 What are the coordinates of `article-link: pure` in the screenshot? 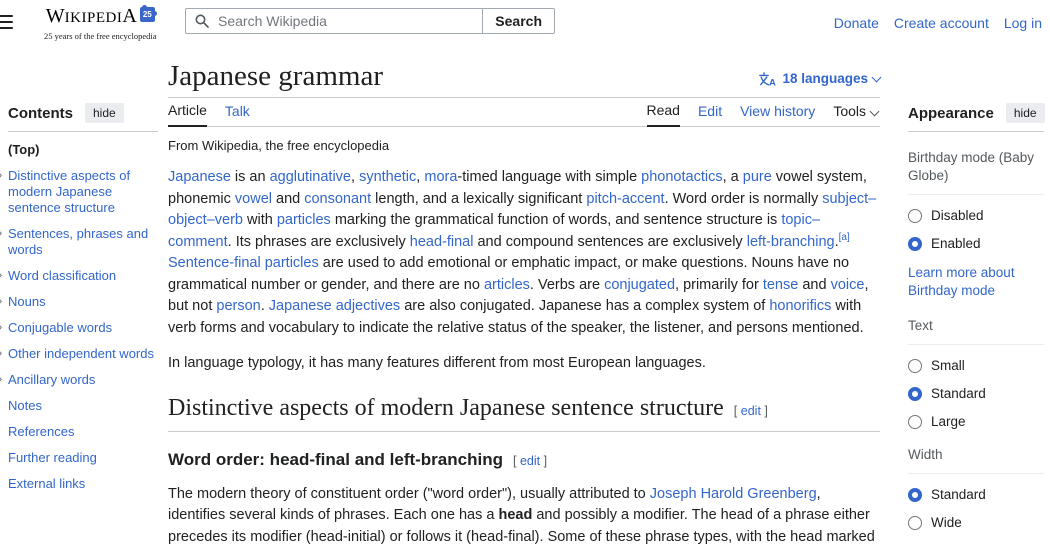 It's located at (757, 177).